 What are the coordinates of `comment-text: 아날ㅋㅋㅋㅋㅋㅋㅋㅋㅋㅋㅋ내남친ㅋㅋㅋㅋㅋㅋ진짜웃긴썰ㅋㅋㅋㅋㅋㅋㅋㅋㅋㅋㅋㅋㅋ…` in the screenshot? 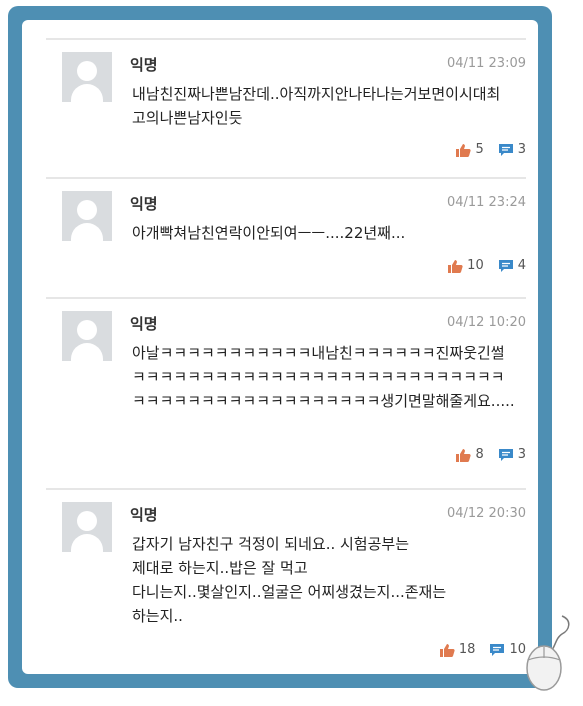 It's located at (323, 377).